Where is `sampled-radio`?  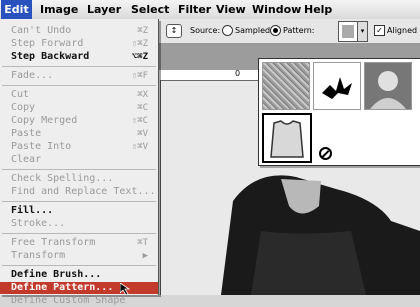
sampled-radio is located at coordinates (227, 30).